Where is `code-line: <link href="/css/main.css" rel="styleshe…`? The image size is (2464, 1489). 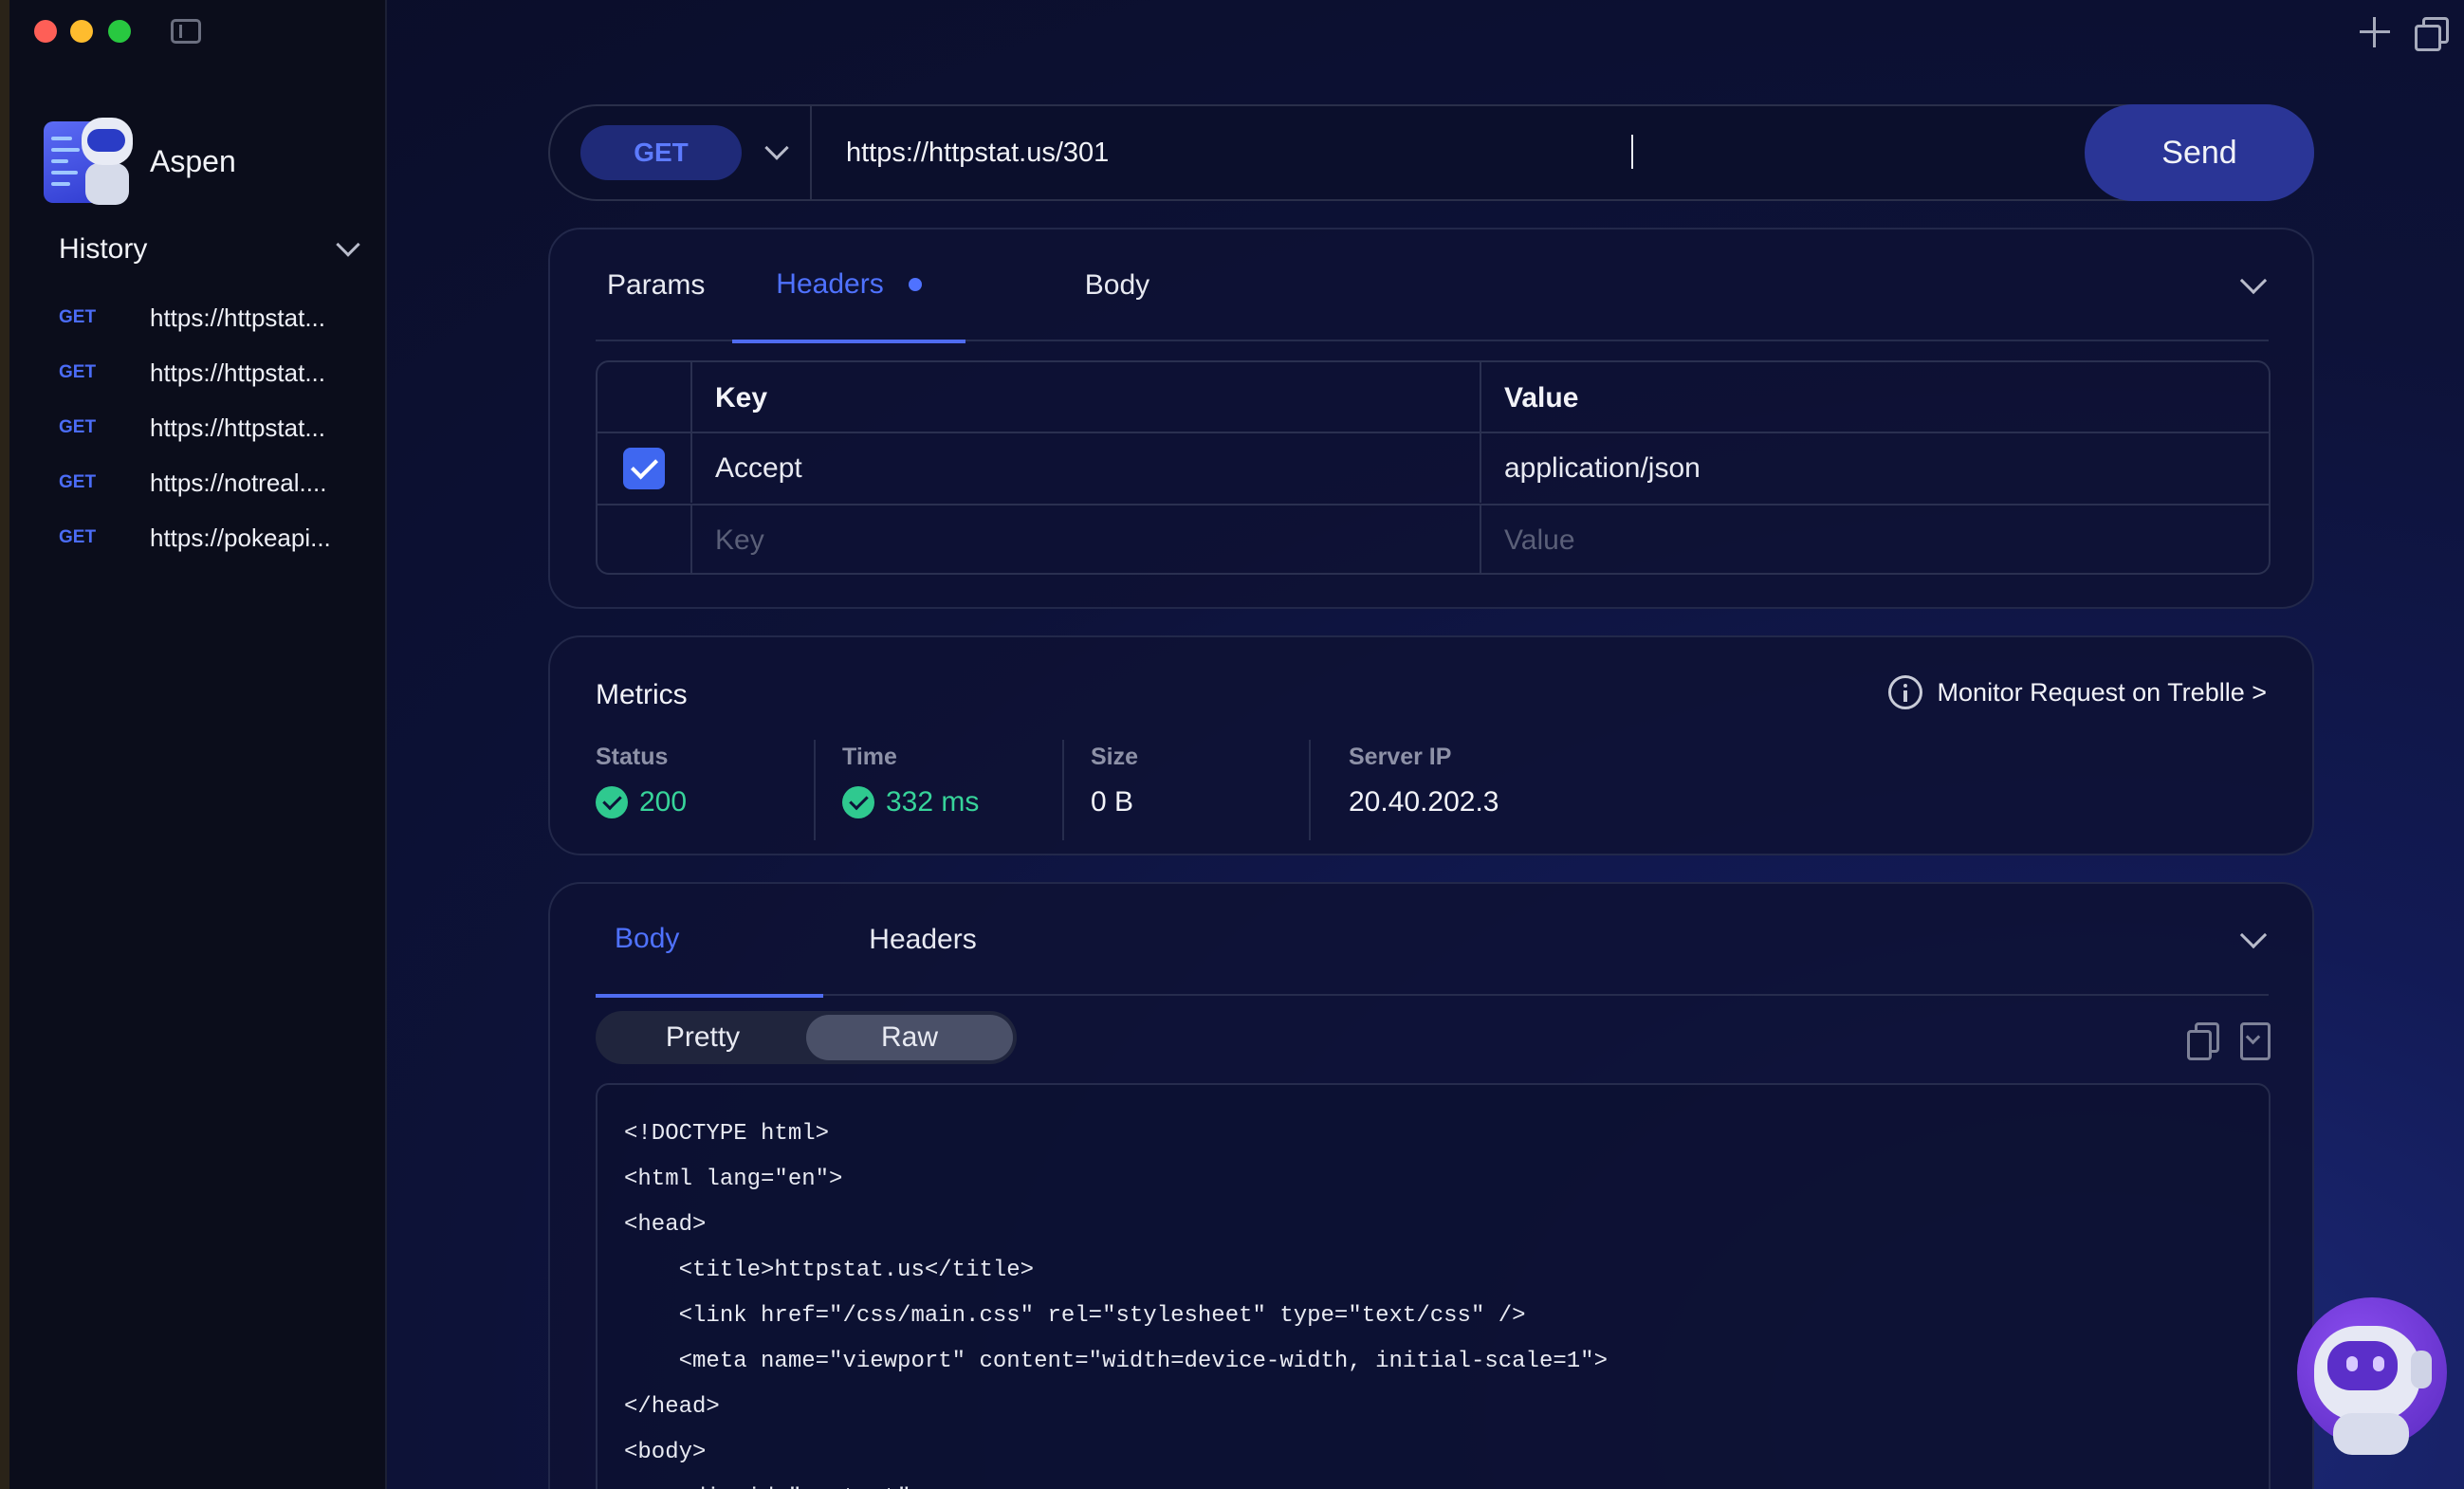
code-line: <link href="/css/main.css" rel="styleshe… is located at coordinates (1075, 1316).